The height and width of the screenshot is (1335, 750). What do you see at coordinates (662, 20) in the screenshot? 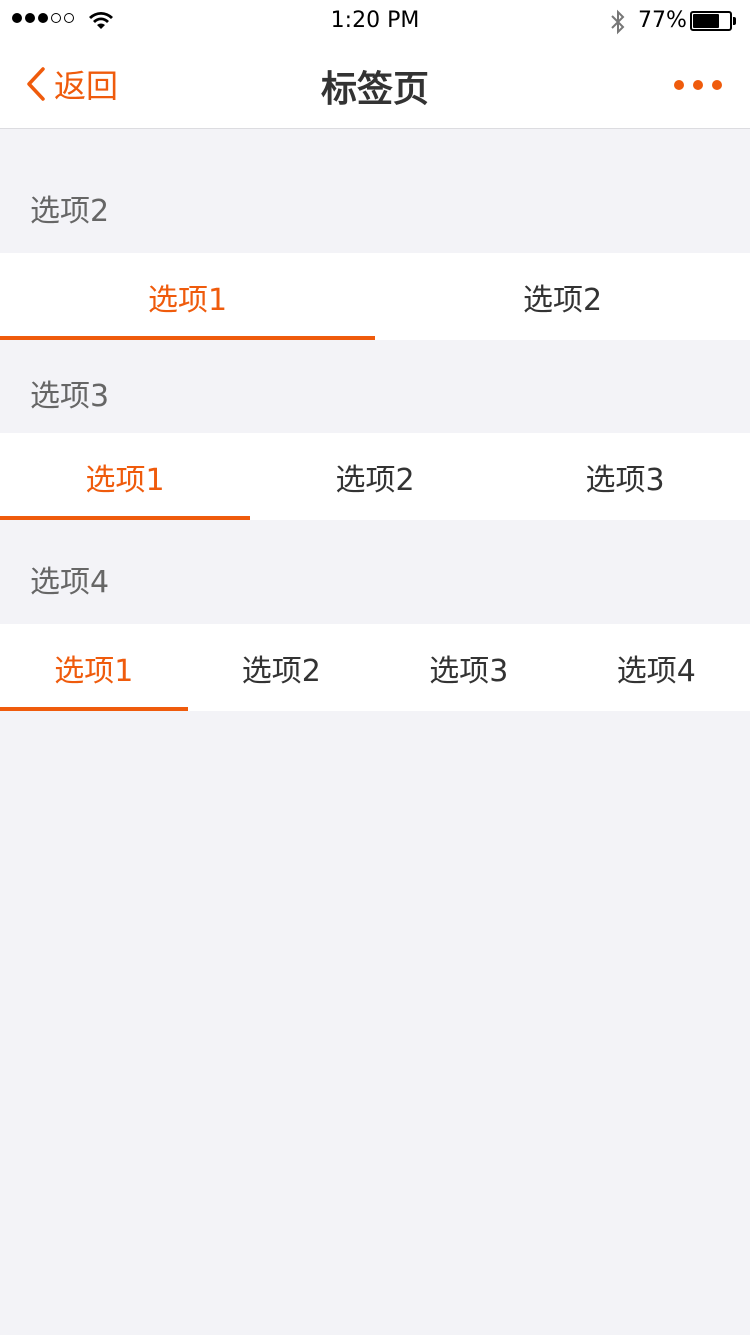
I see `battery-percent: 77%` at bounding box center [662, 20].